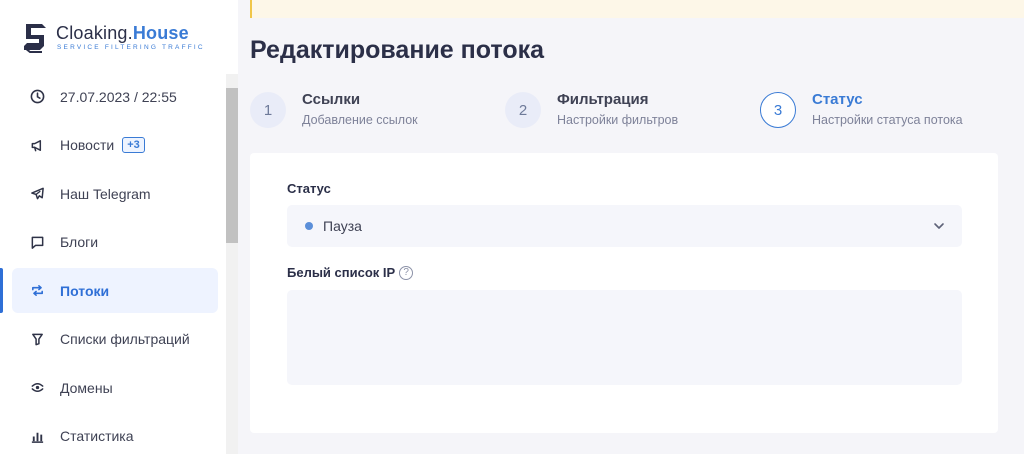  What do you see at coordinates (37, 388) in the screenshot?
I see `domain-icon` at bounding box center [37, 388].